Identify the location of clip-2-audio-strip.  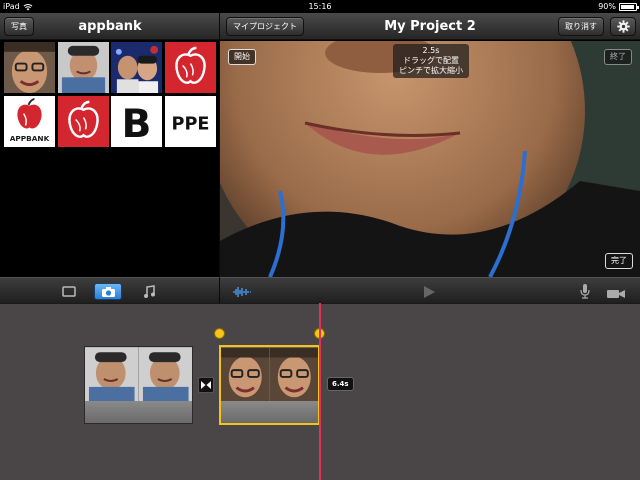
(269, 412).